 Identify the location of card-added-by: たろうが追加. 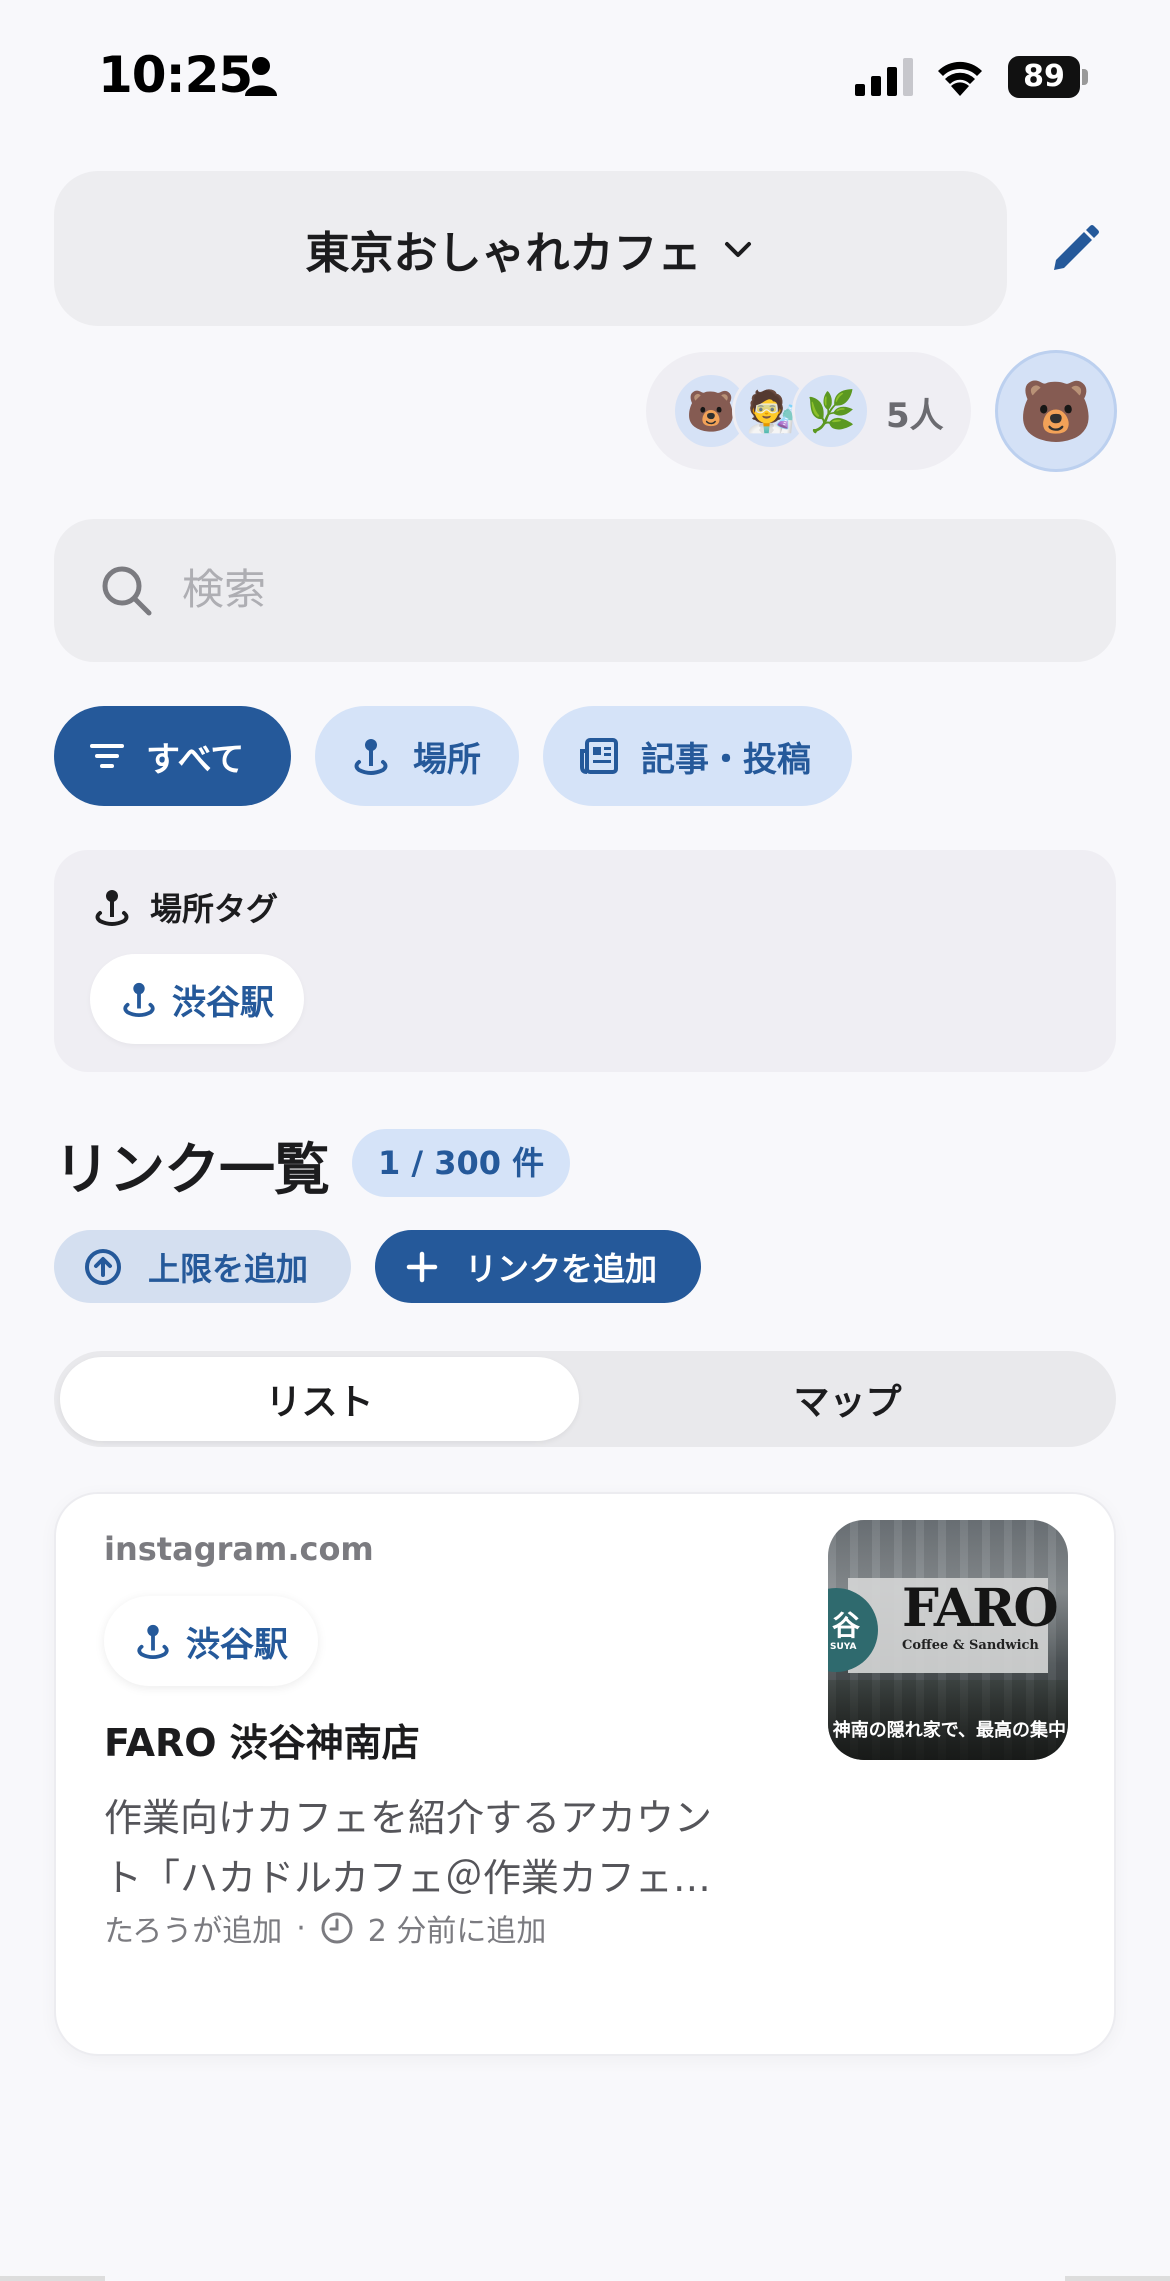
(193, 1931).